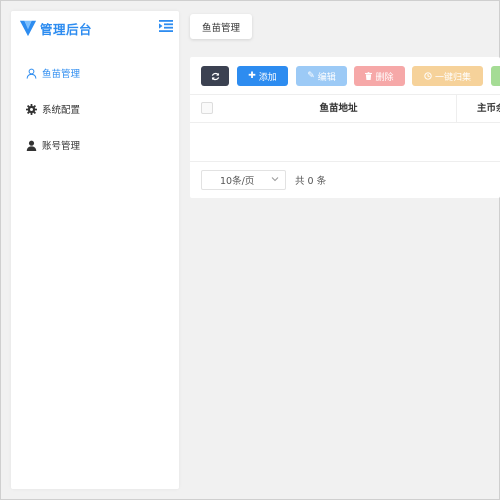 Image resolution: width=500 pixels, height=500 pixels. Describe the element at coordinates (61, 74) in the screenshot. I see `sidebar-item-label: 鱼苗管理` at that location.